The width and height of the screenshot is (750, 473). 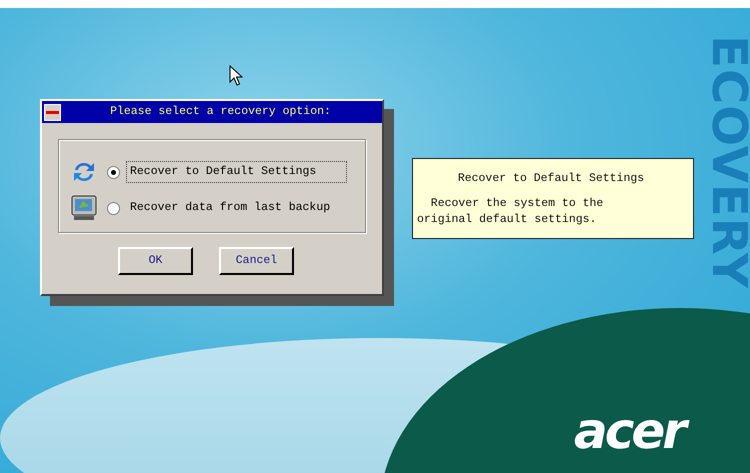 I want to click on system-menu-button, so click(x=52, y=112).